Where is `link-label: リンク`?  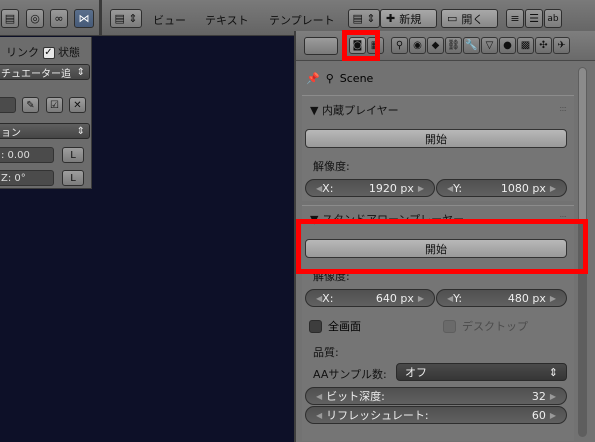 link-label: リンク is located at coordinates (22, 52).